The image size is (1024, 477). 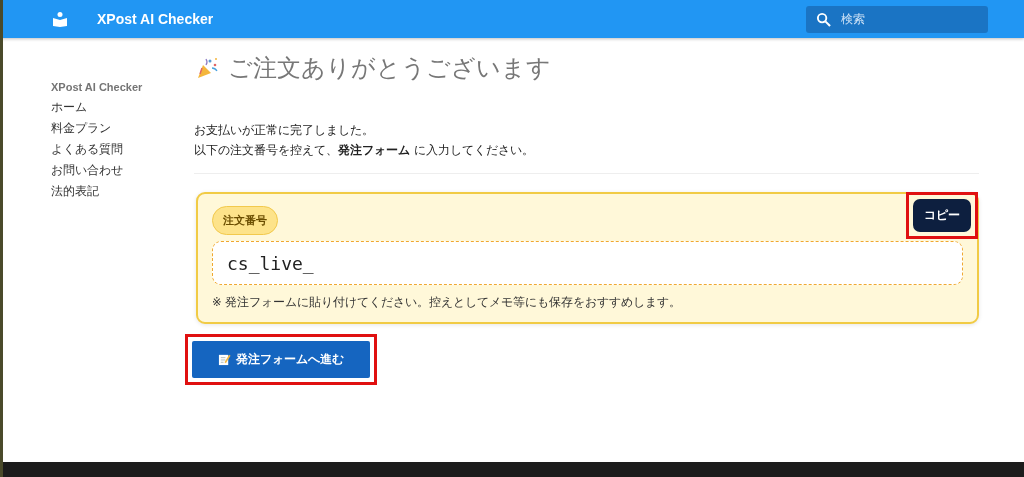 What do you see at coordinates (97, 87) in the screenshot?
I see `sidebar-title: XPost AI Checker` at bounding box center [97, 87].